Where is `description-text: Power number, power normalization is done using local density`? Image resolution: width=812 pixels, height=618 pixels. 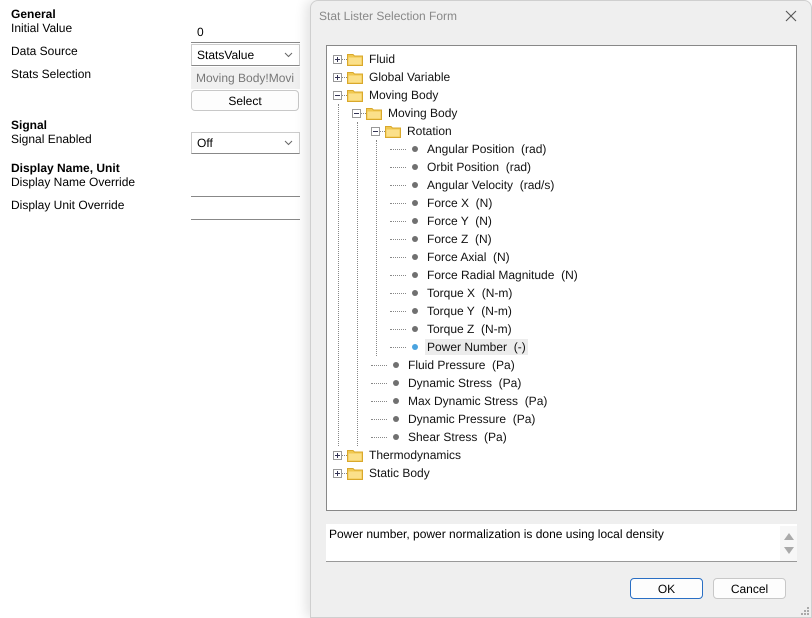 description-text: Power number, power normalization is done using local density is located at coordinates (496, 534).